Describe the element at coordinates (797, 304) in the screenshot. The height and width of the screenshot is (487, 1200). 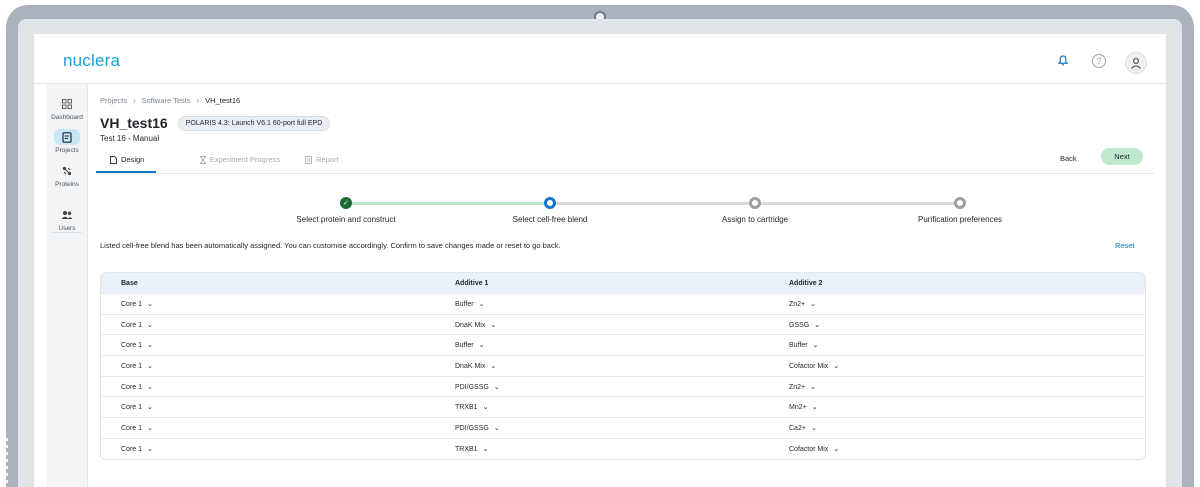
I see `cell-value: Zn2+` at that location.